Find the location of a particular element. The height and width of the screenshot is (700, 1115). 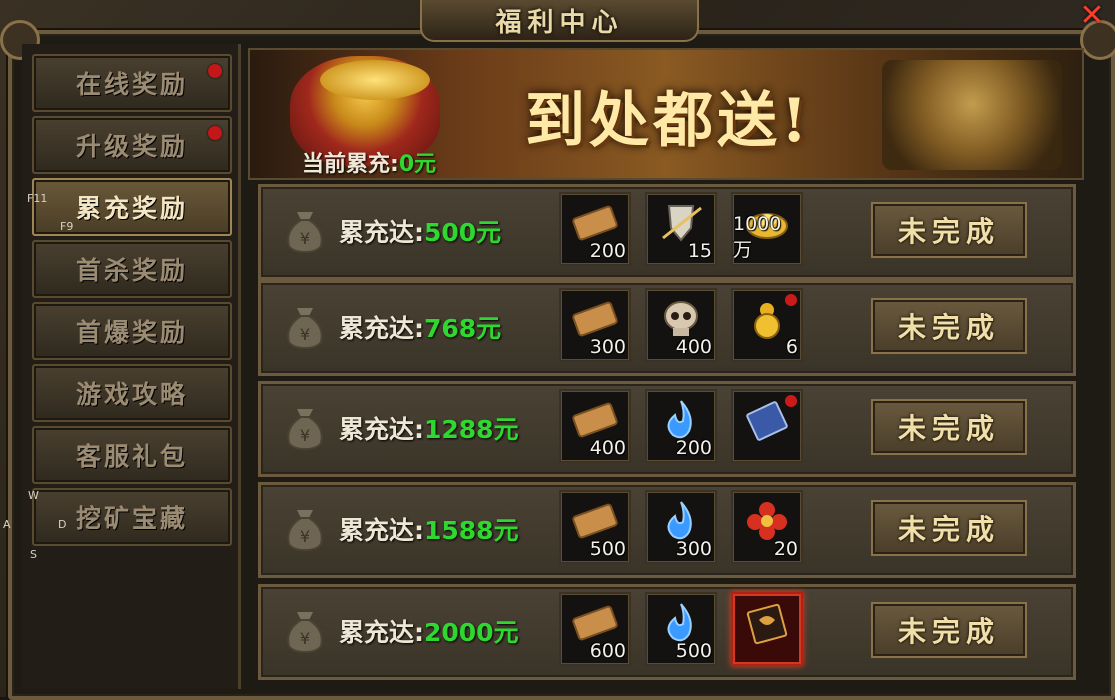

promo-banner: 到处都送! 当前累充:0元 is located at coordinates (666, 114).